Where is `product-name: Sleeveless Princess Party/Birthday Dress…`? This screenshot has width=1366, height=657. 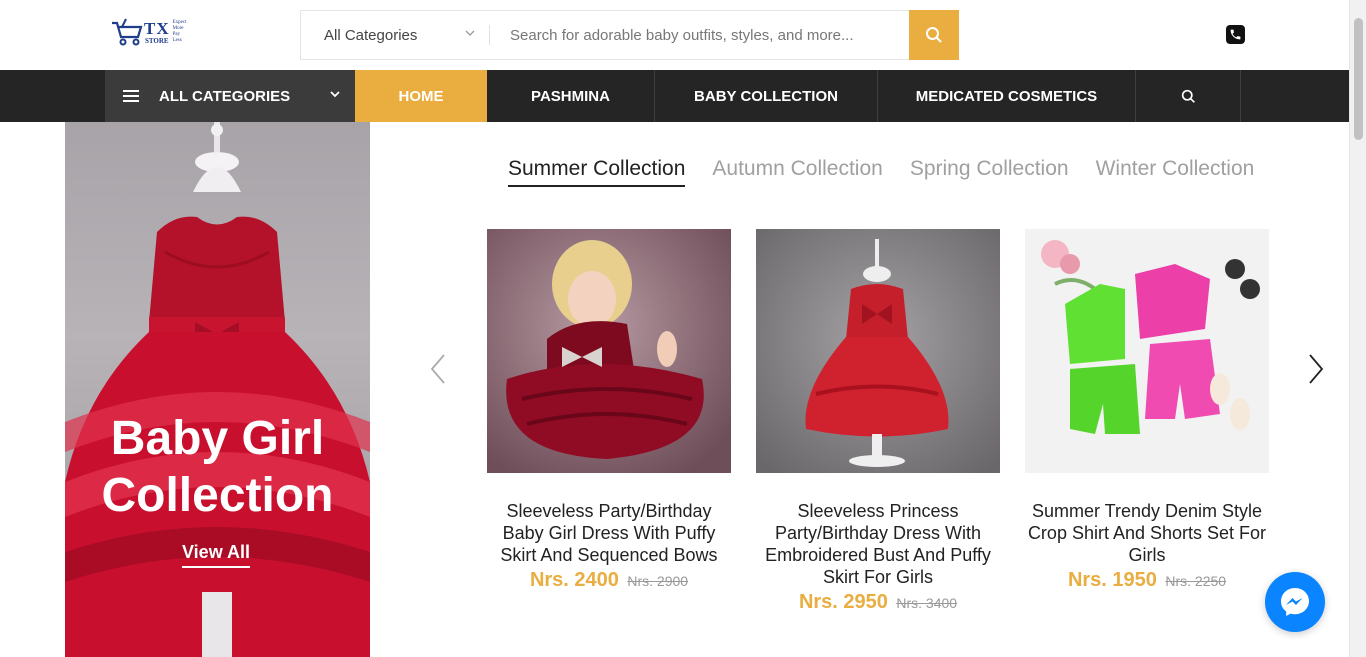 product-name: Sleeveless Princess Party/Birthday Dress… is located at coordinates (878, 544).